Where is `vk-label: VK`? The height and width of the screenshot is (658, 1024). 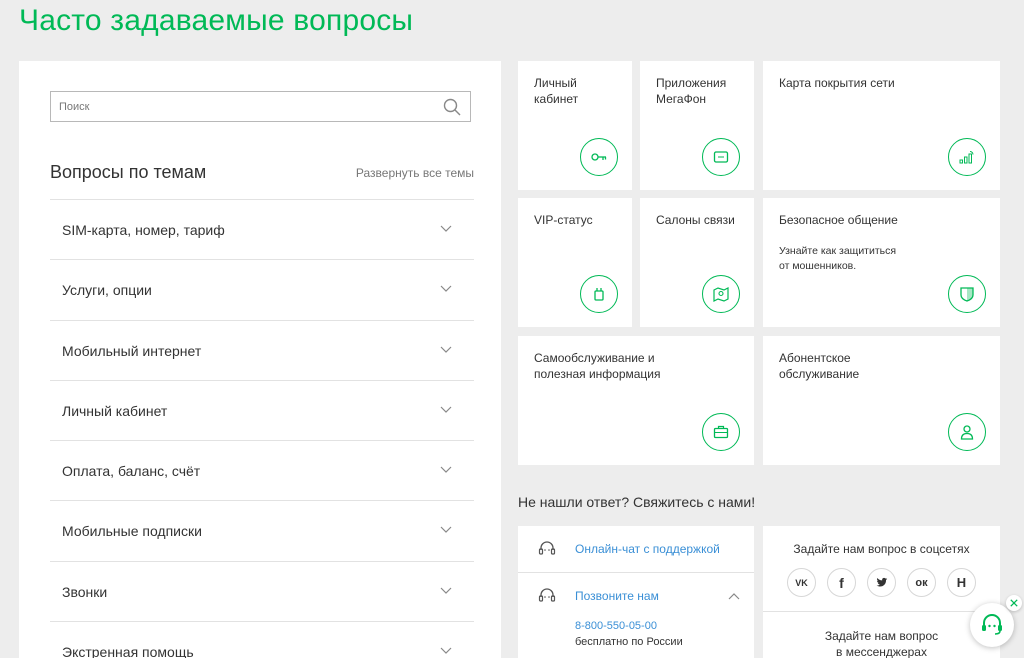 vk-label: VK is located at coordinates (801, 582).